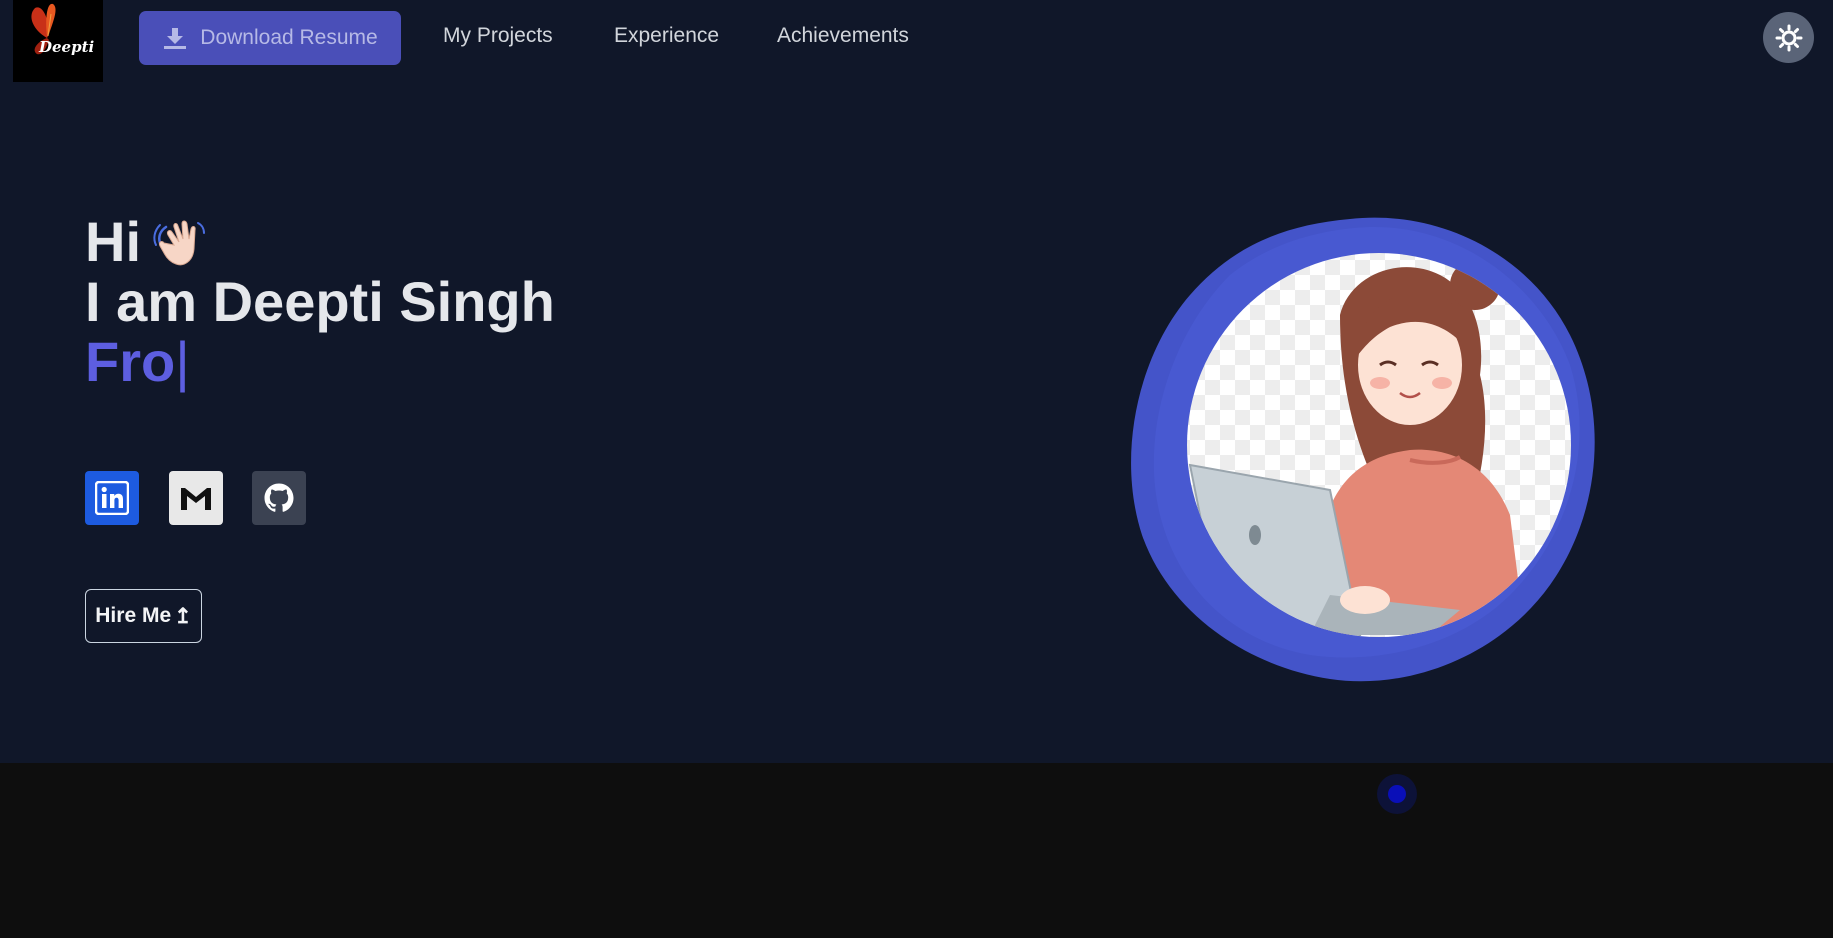 This screenshot has height=938, width=1833. I want to click on download-resume-button: Download Resume, so click(270, 38).